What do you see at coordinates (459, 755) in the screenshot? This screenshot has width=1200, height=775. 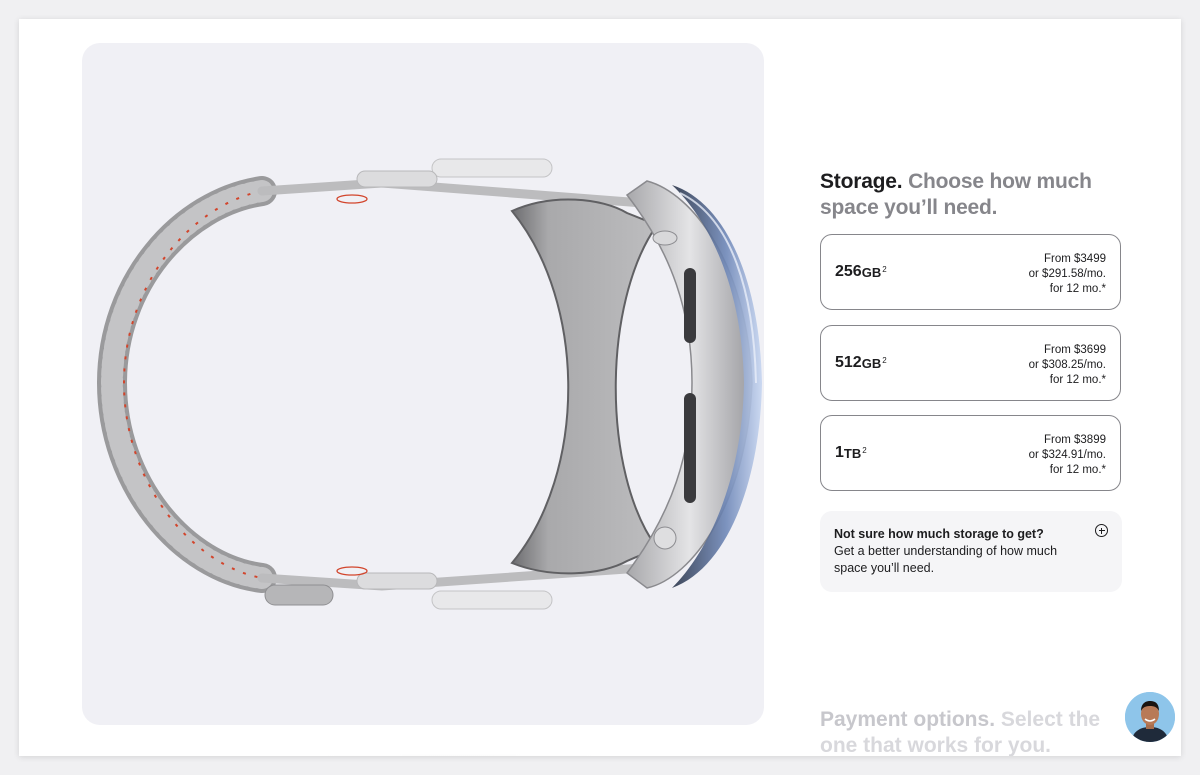 I see `bottom-shadow` at bounding box center [459, 755].